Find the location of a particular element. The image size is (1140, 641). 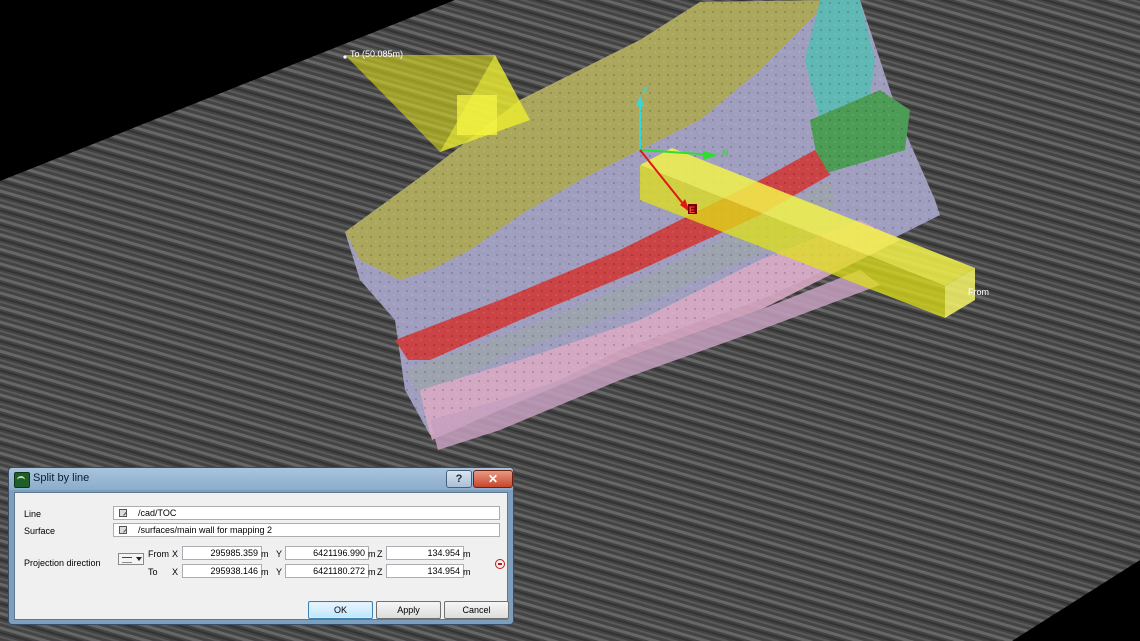

line-field: /cad/TOC is located at coordinates (306, 513).